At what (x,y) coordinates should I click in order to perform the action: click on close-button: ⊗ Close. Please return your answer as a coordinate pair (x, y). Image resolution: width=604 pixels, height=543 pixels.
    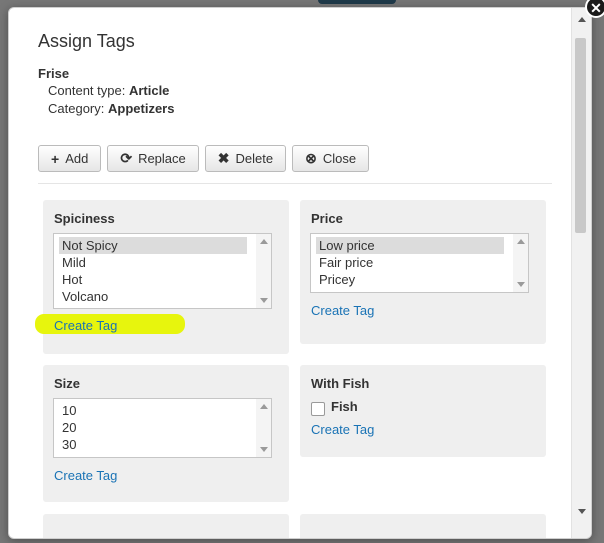
    Looking at the image, I should click on (331, 158).